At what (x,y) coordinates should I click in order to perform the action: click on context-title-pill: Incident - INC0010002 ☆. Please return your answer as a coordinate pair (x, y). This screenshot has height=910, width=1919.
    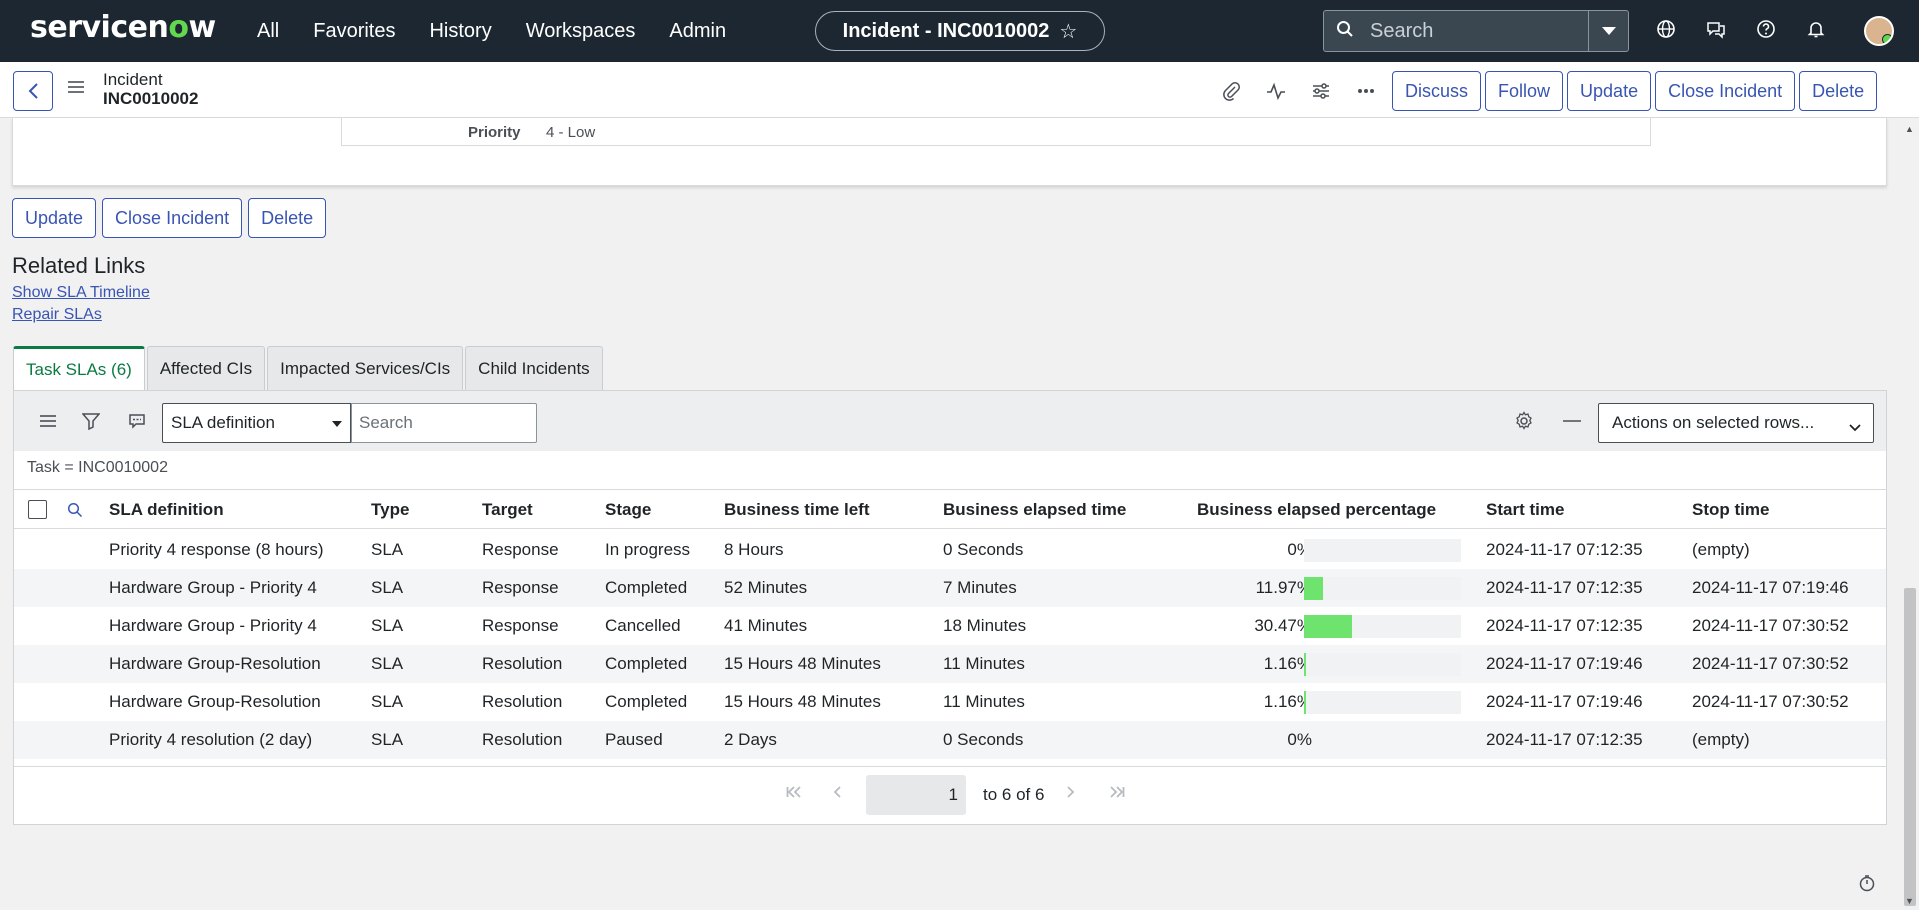
    Looking at the image, I should click on (960, 31).